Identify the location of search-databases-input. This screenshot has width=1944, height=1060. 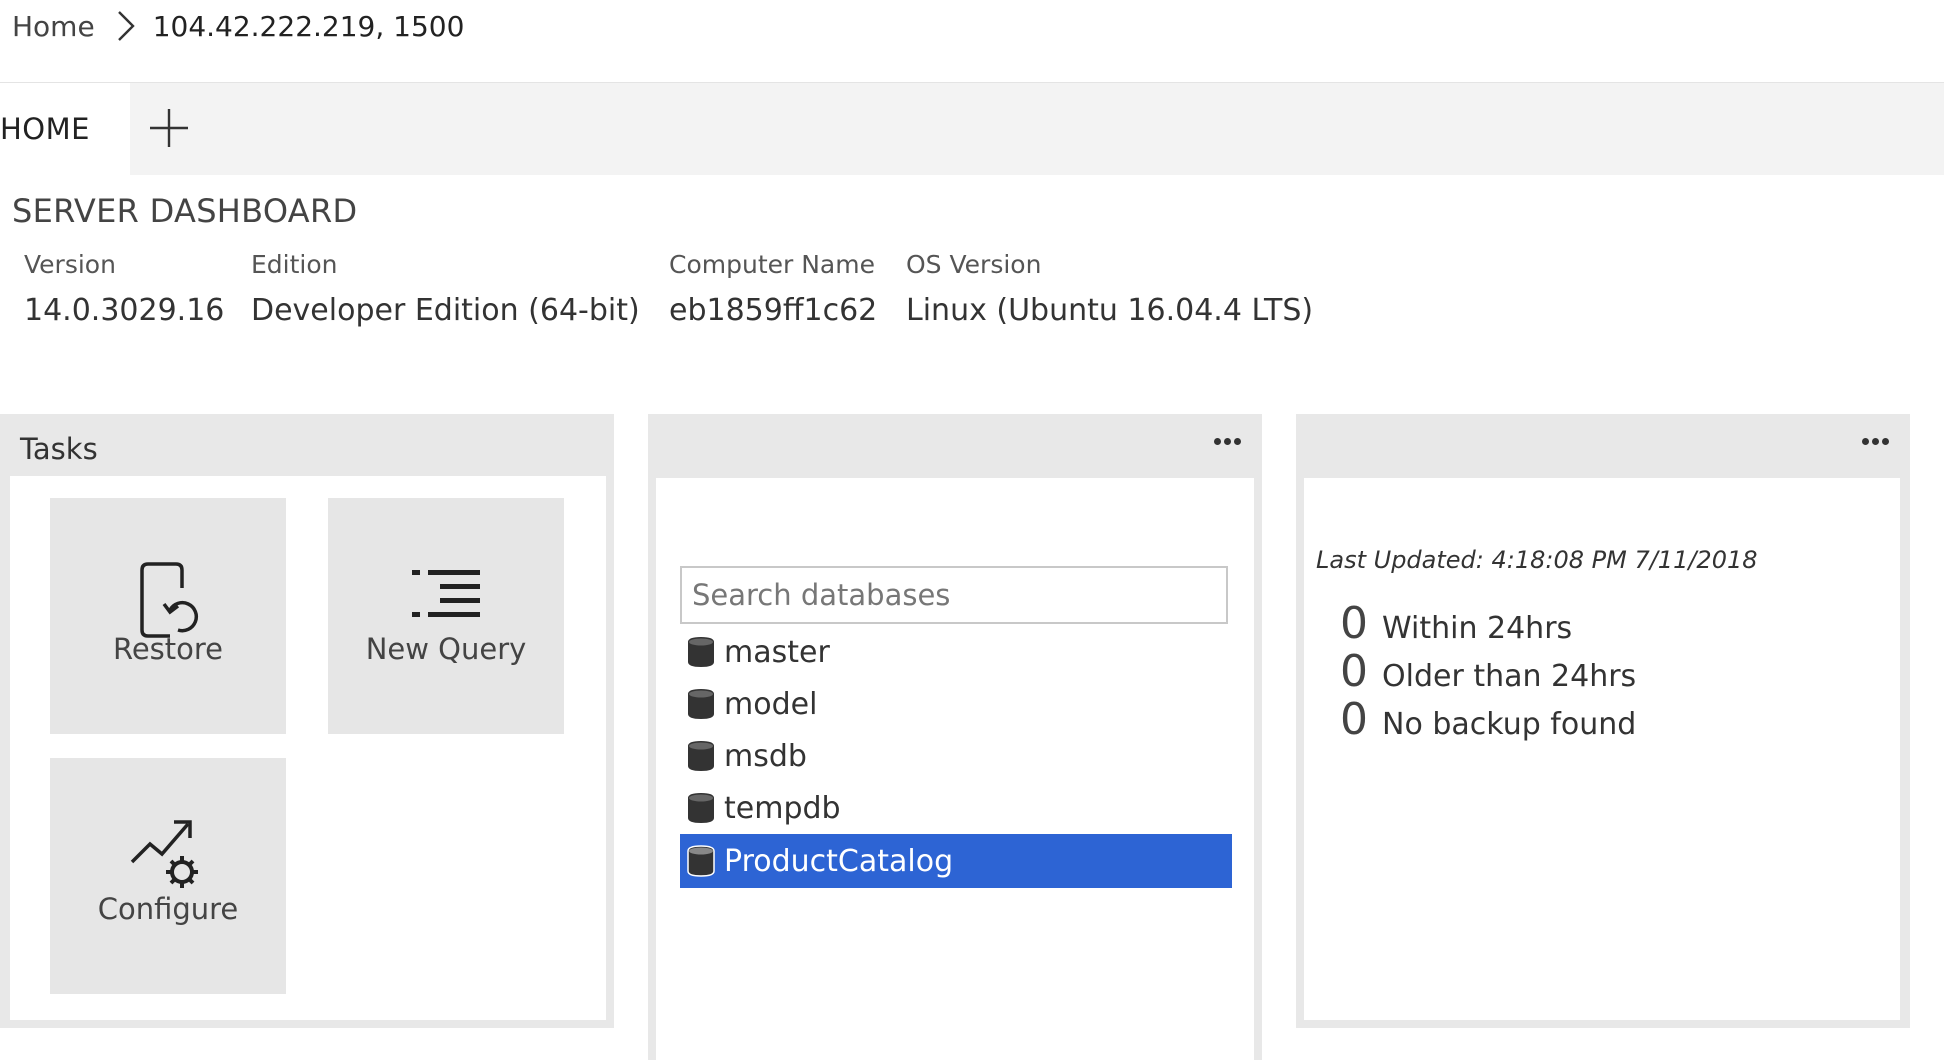
(954, 595).